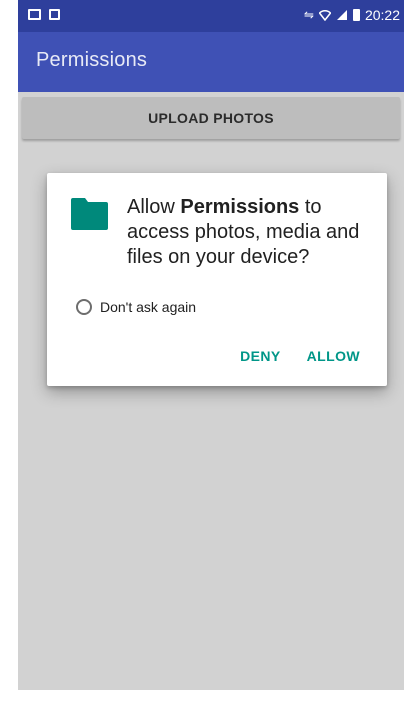  I want to click on status-time: 20:22, so click(382, 15).